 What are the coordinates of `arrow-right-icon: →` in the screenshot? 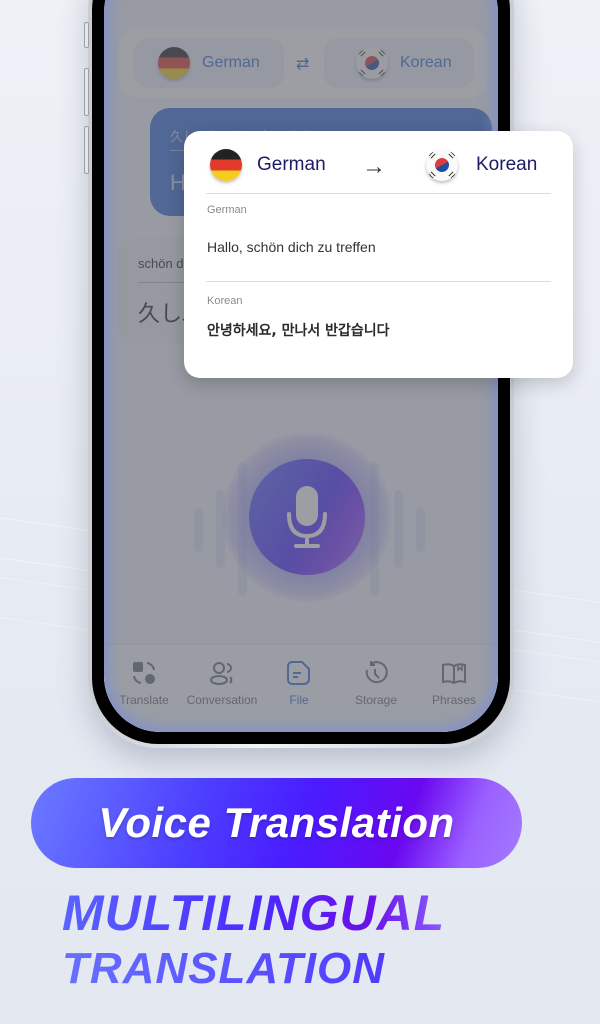 It's located at (374, 166).